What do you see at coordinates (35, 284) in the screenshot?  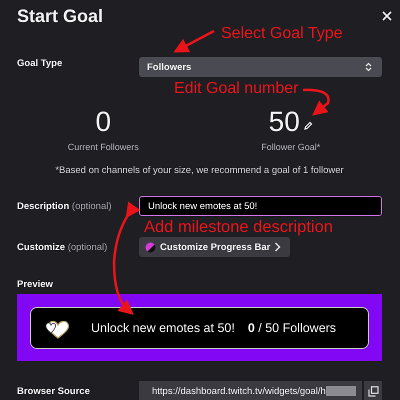 I see `section-label: Preview` at bounding box center [35, 284].